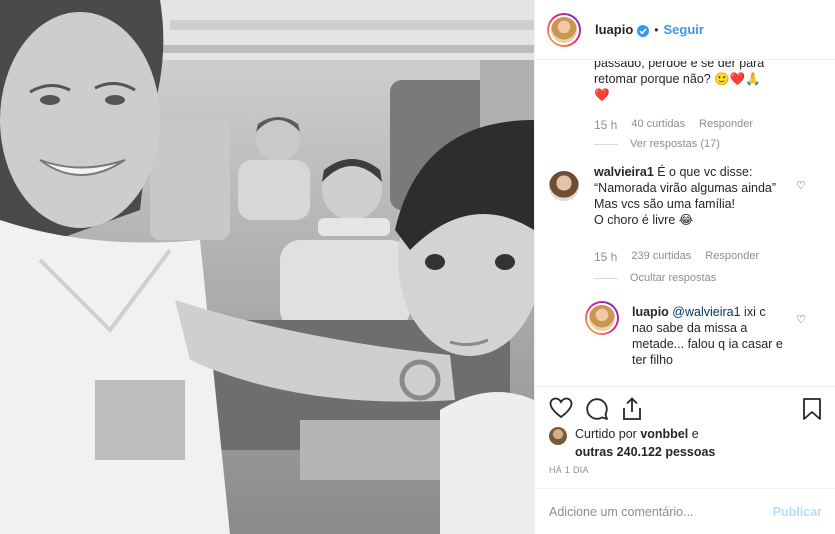 The width and height of the screenshot is (835, 534). I want to click on reply-like-heart-icon: ♡, so click(801, 319).